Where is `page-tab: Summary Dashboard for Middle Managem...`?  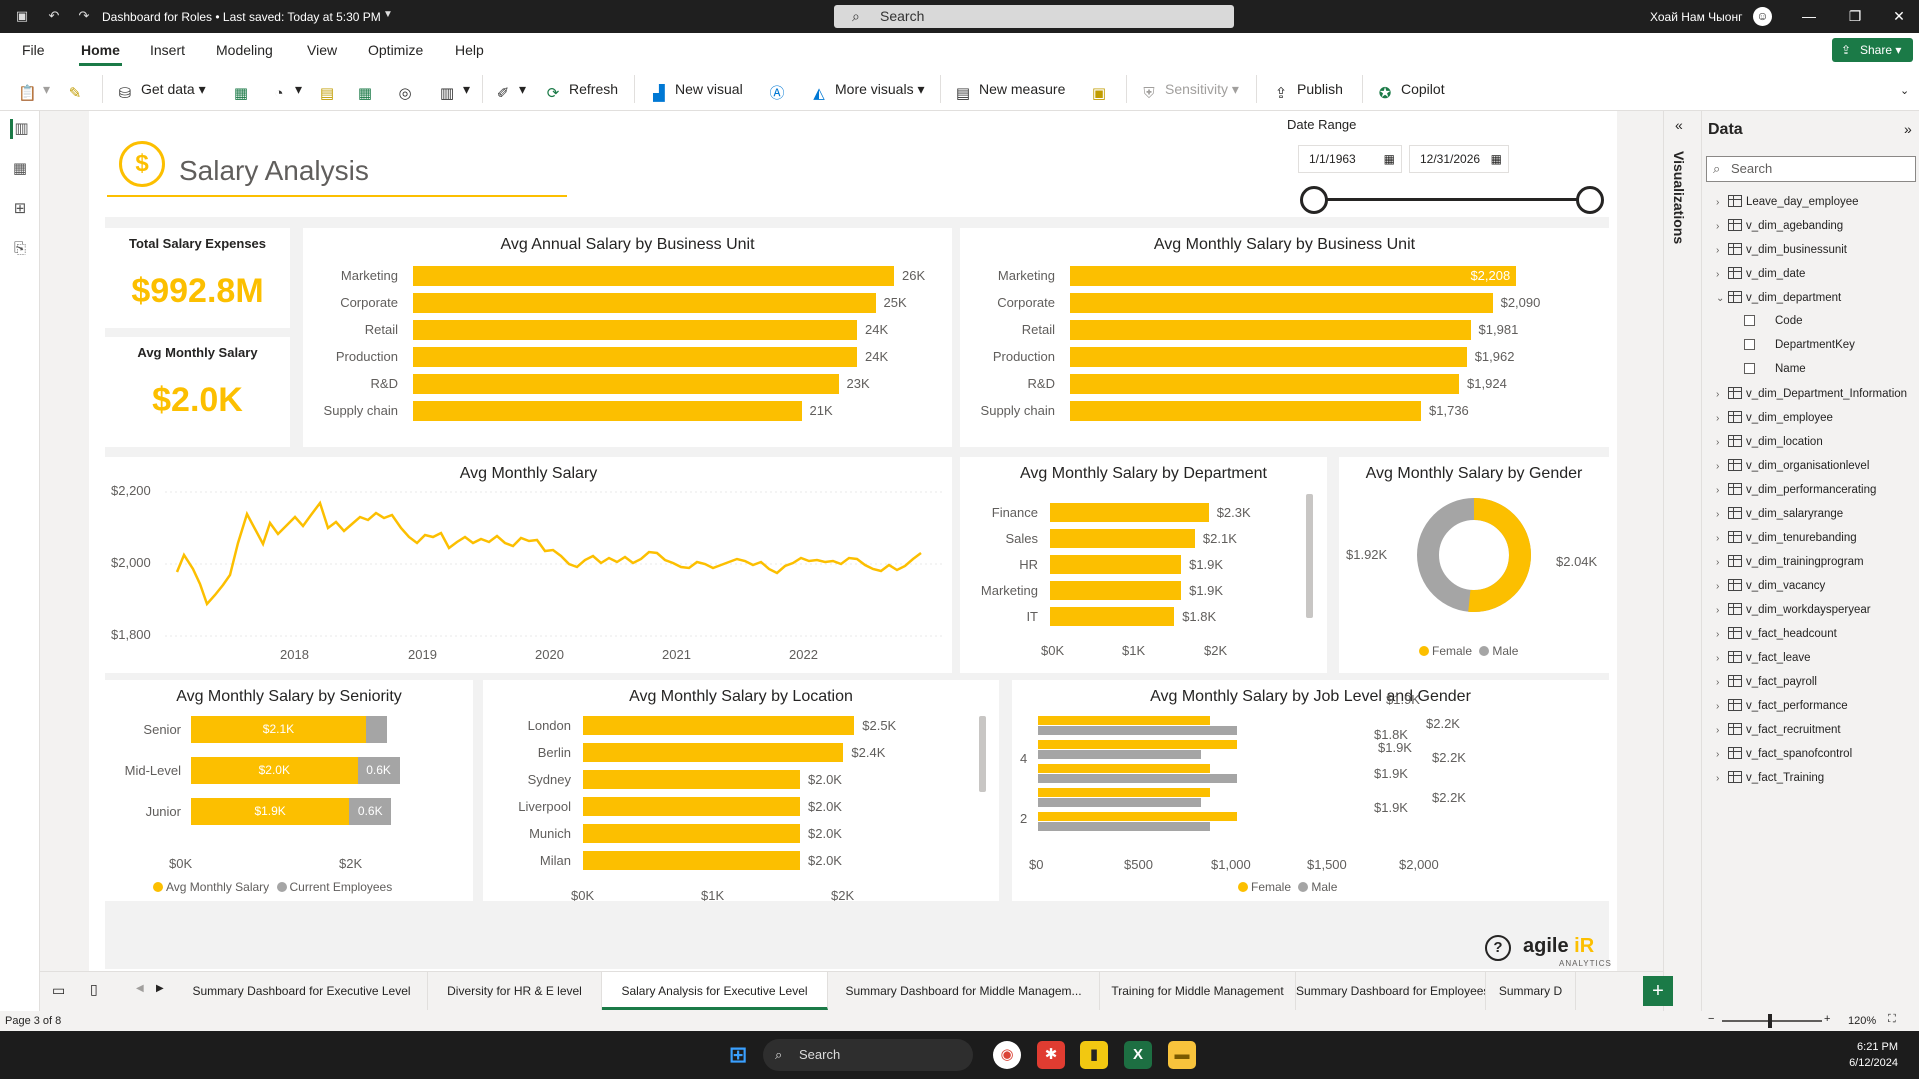
page-tab: Summary Dashboard for Middle Managem... is located at coordinates (964, 991).